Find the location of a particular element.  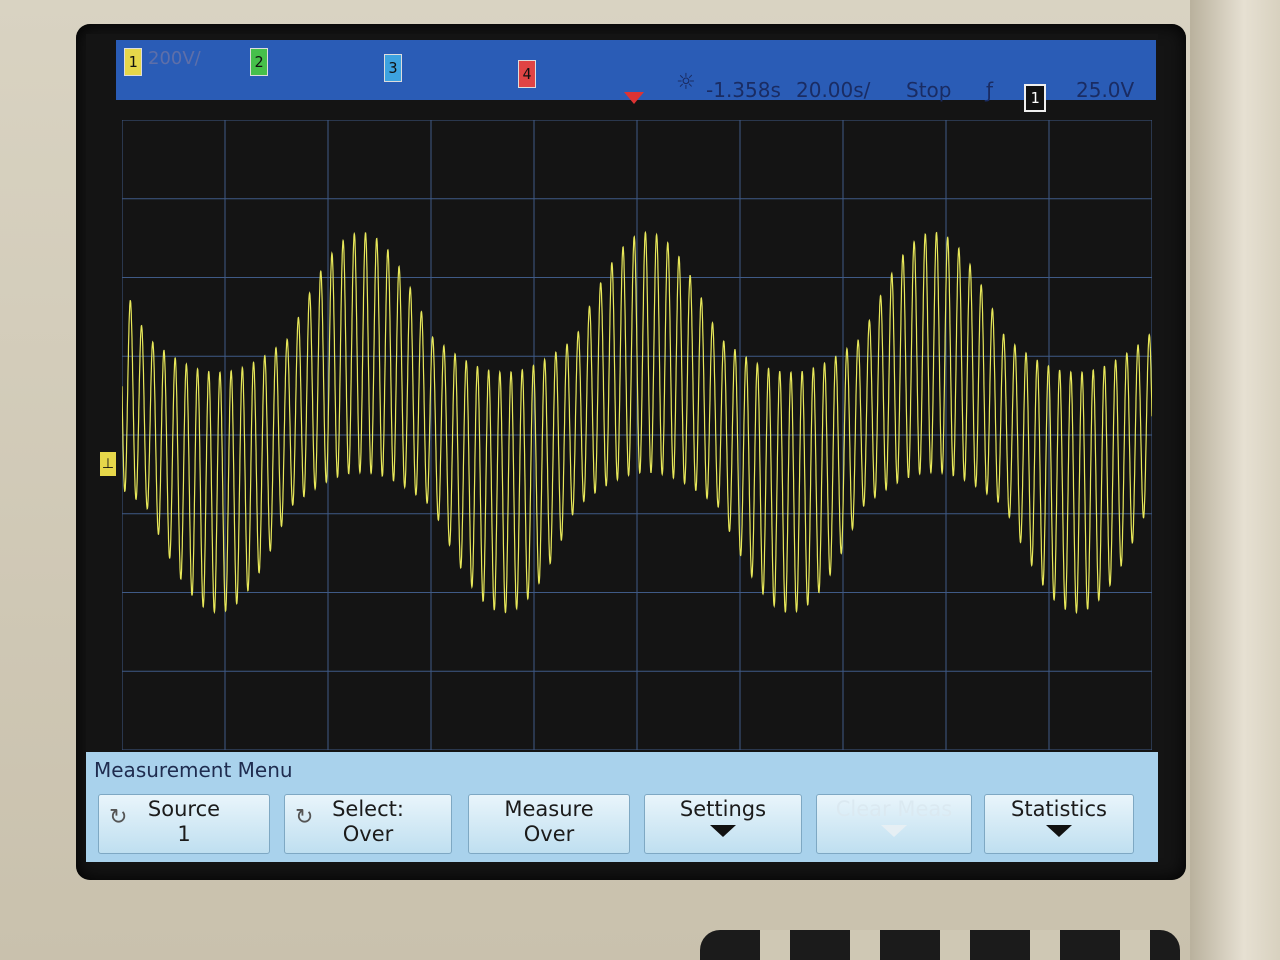

bezel-right-panel is located at coordinates (1235, 480).